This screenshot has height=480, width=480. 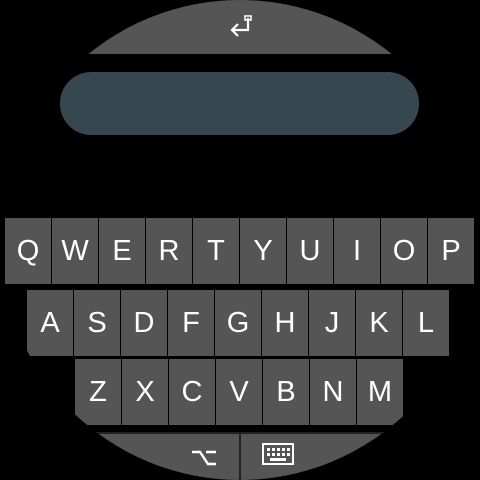 I want to click on key-q: Q, so click(x=28, y=251).